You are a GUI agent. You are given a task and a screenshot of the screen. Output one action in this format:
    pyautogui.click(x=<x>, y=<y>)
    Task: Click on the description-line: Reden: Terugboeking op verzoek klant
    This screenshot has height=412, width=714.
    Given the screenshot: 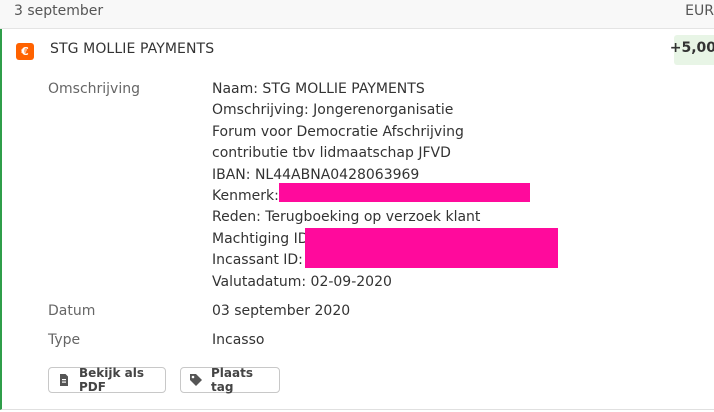 What is the action you would take?
    pyautogui.click(x=346, y=217)
    